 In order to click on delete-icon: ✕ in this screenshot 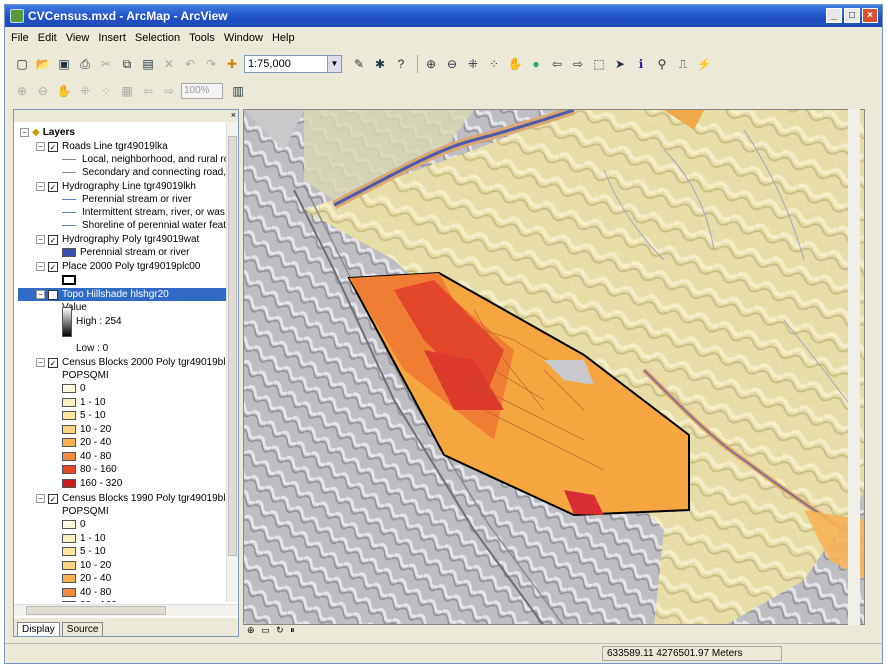, I will do `click(169, 64)`.